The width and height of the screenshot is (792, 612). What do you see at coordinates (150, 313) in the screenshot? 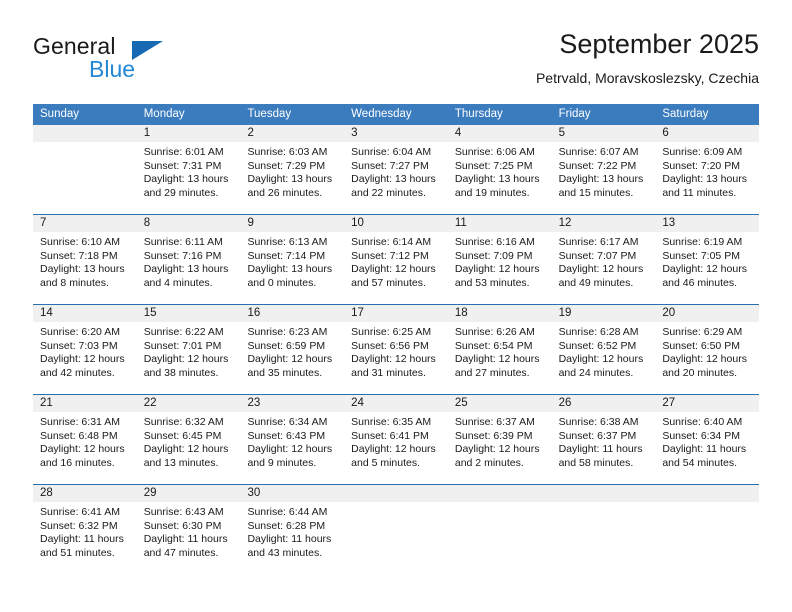
I see `day-number: 15` at bounding box center [150, 313].